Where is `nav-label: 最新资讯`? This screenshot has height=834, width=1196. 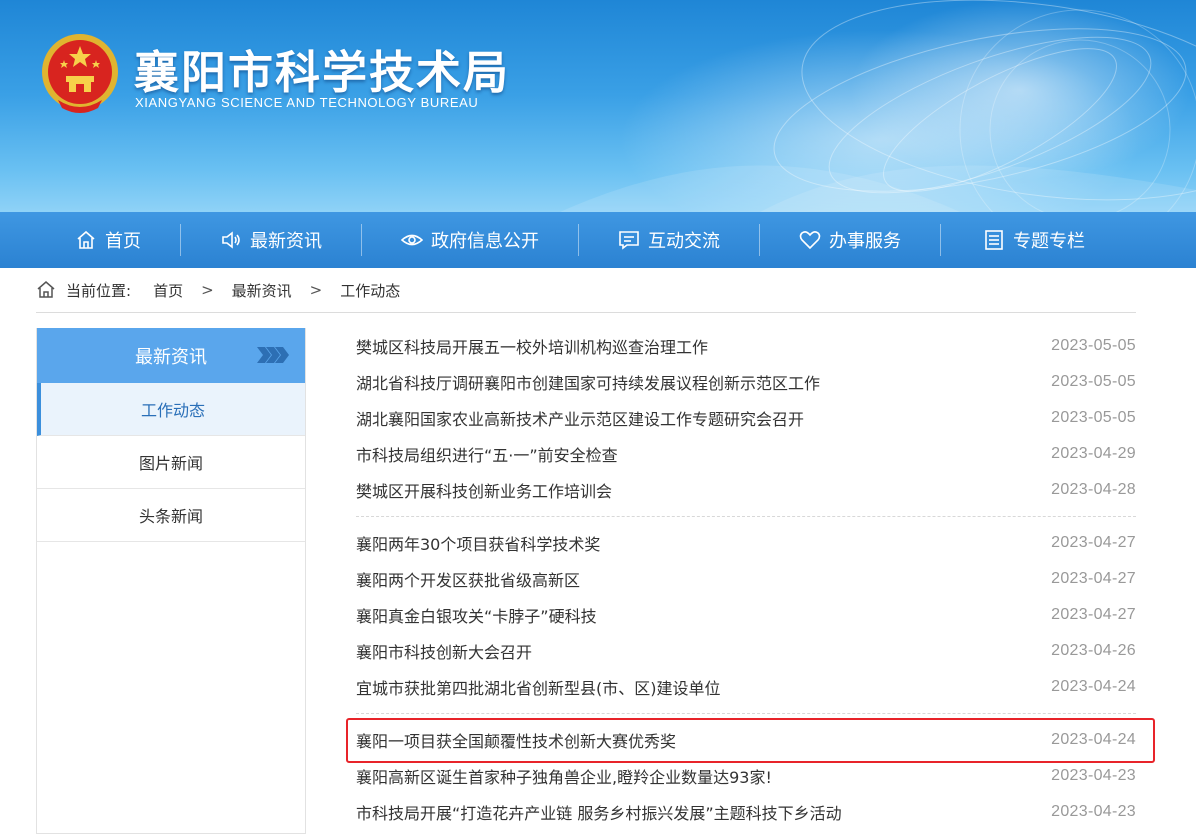 nav-label: 最新资讯 is located at coordinates (286, 241).